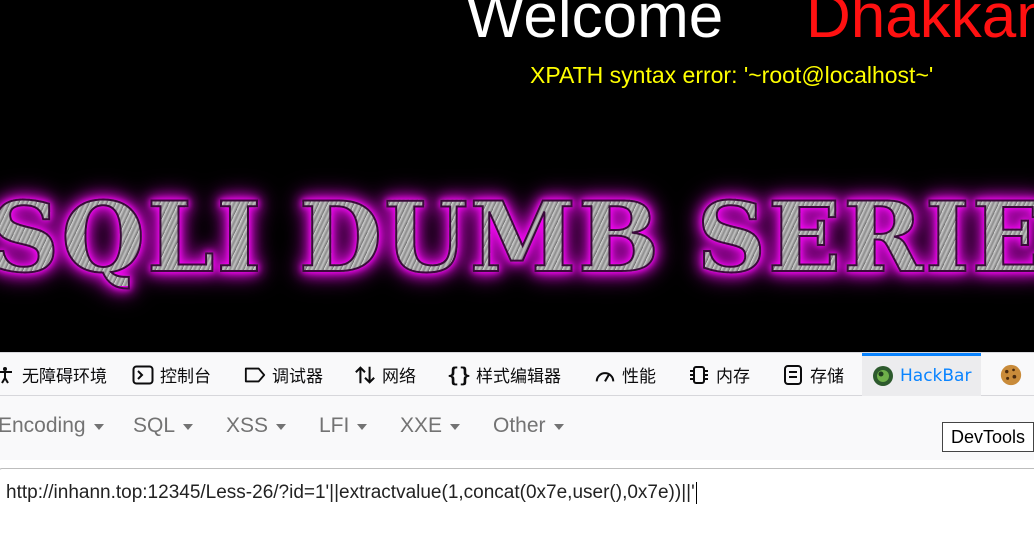 The image size is (1034, 550). I want to click on hackbar-menu-bar: Encoding SQL XSS LFI XXE Other, so click(517, 428).